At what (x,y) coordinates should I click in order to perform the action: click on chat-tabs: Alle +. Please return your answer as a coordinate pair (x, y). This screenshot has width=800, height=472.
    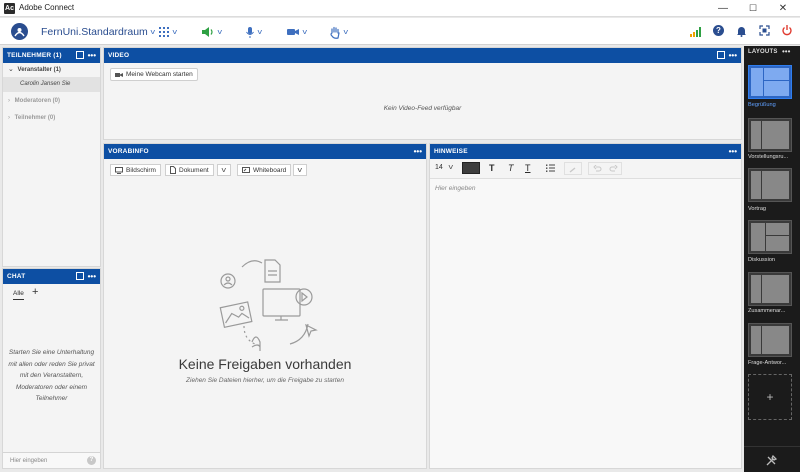
    Looking at the image, I should click on (51, 293).